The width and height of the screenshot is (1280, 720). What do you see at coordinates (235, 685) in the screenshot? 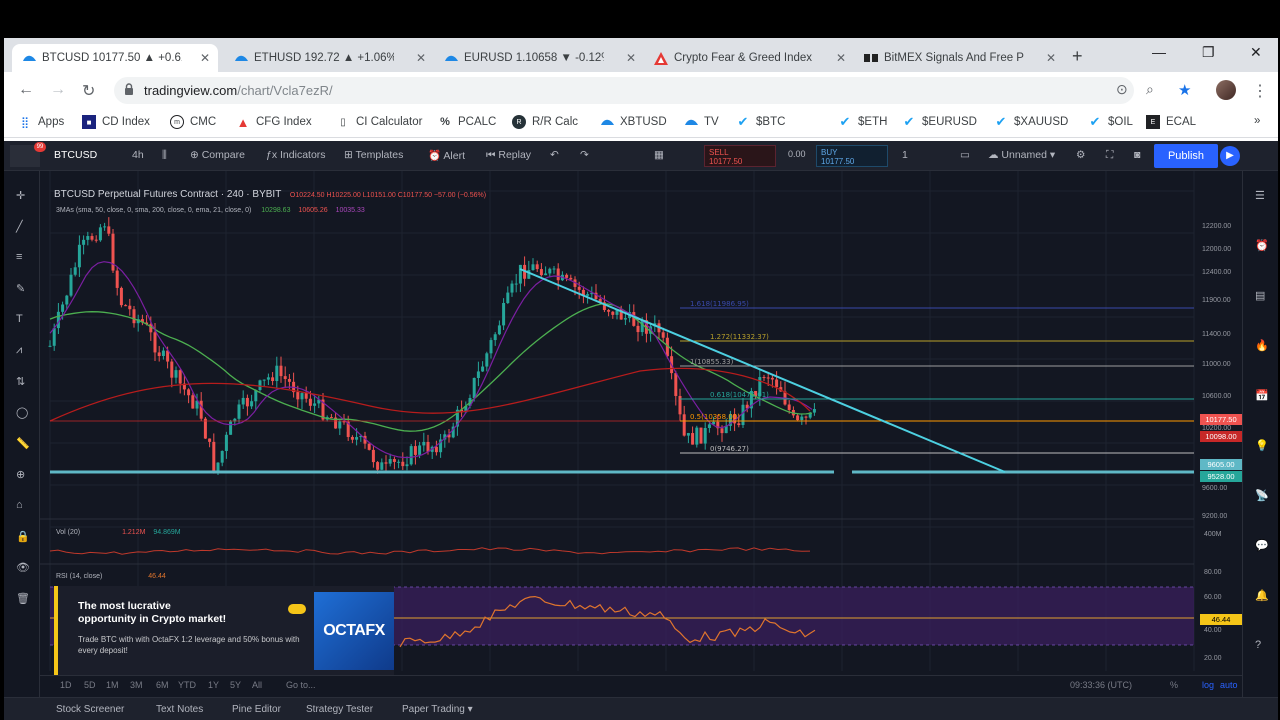
I see `range-button-5y: 5Y` at bounding box center [235, 685].